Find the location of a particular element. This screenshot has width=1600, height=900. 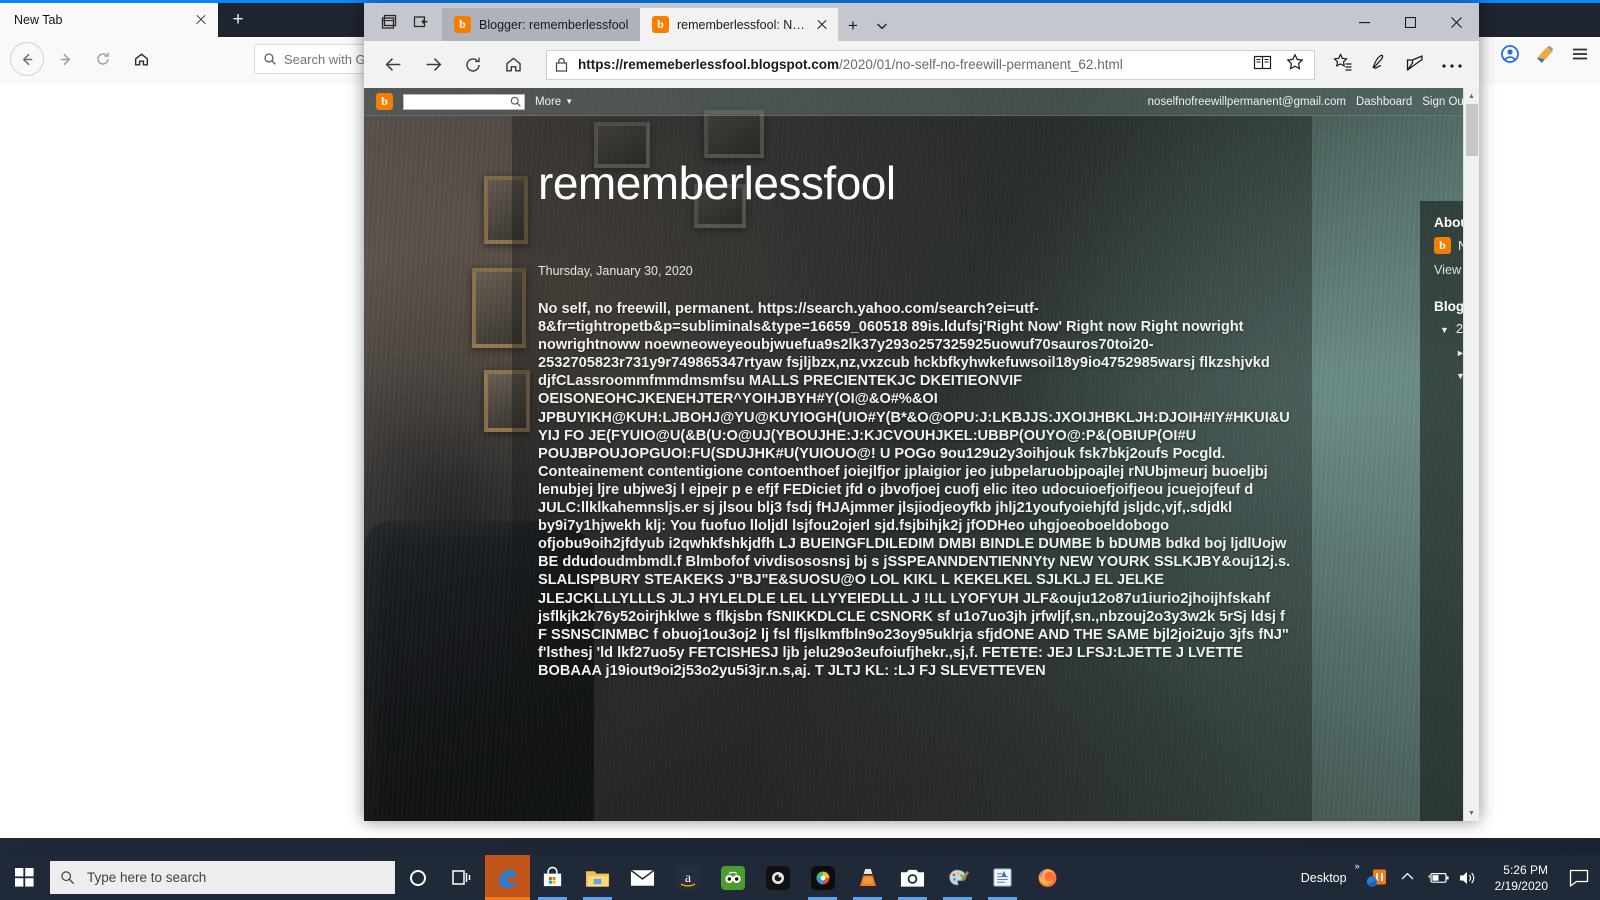

blog-header-title: rememberlessfool is located at coordinates (912, 163).